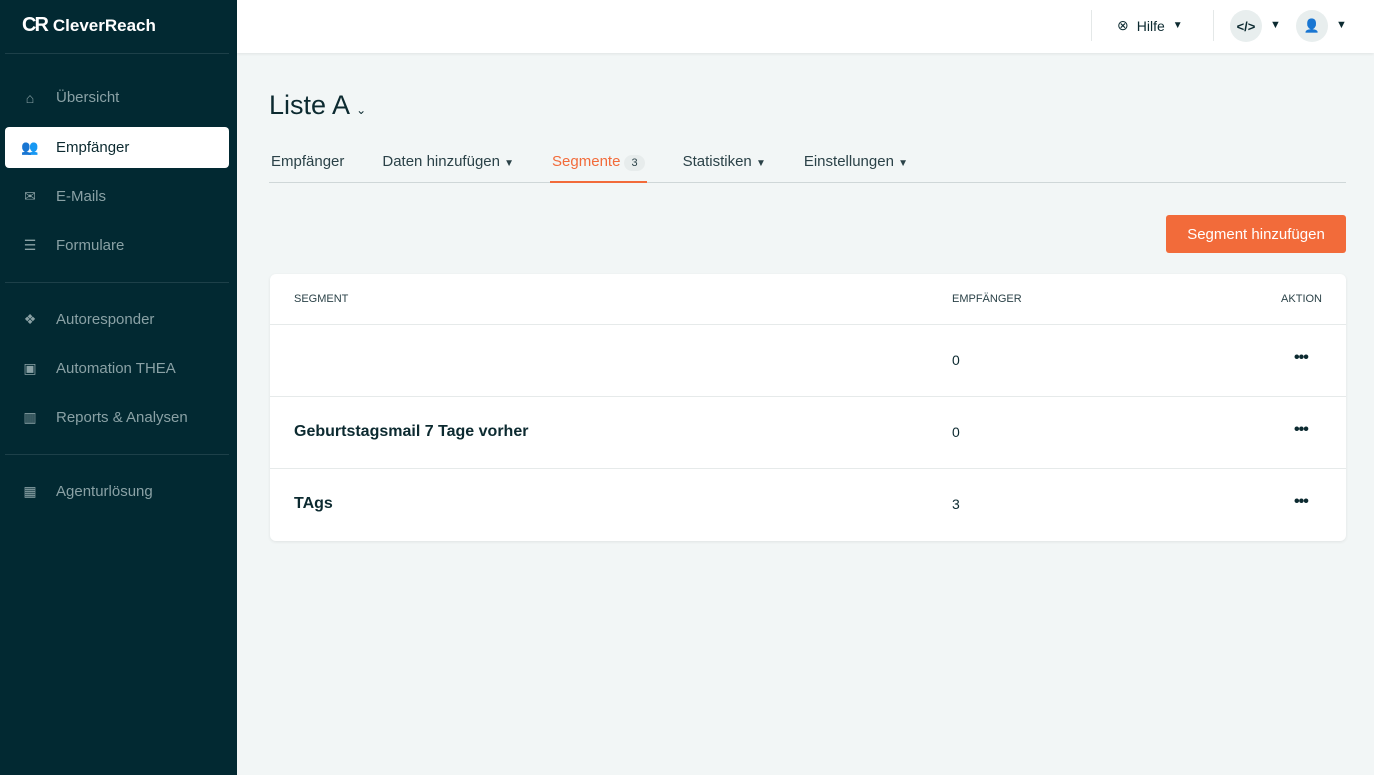 This screenshot has height=775, width=1374. What do you see at coordinates (35, 25) in the screenshot?
I see `logo-mark-icon: CR` at bounding box center [35, 25].